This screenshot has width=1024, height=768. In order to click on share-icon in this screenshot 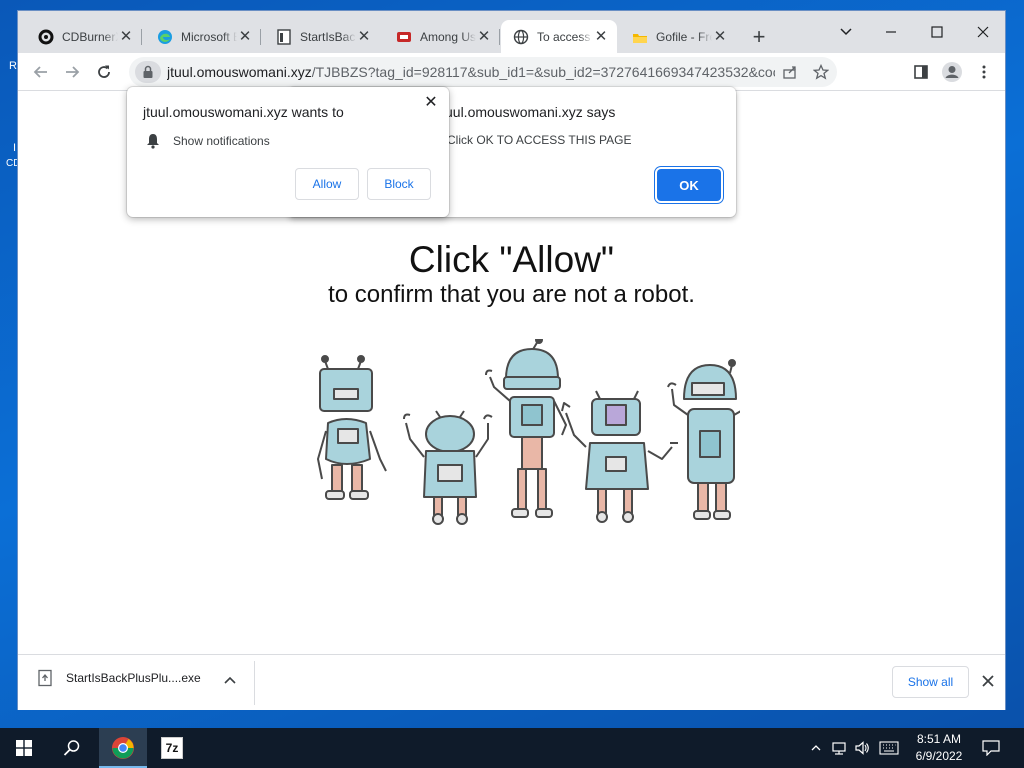, I will do `click(790, 72)`.